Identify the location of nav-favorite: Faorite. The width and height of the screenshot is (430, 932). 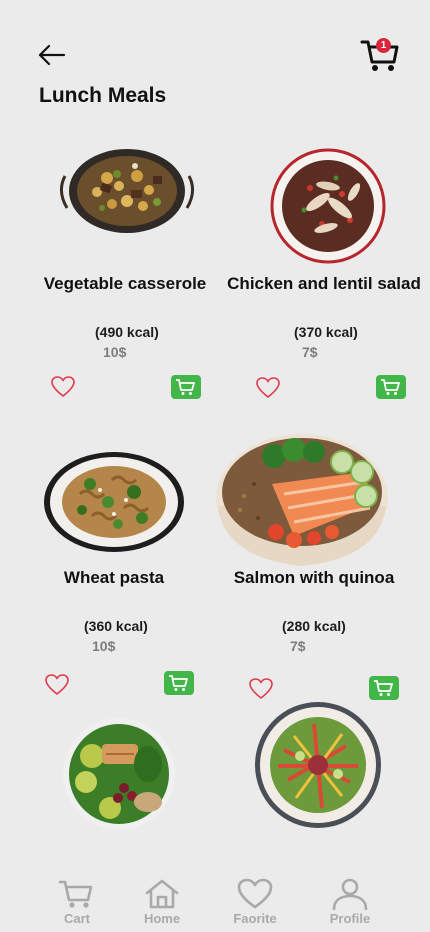
(255, 905).